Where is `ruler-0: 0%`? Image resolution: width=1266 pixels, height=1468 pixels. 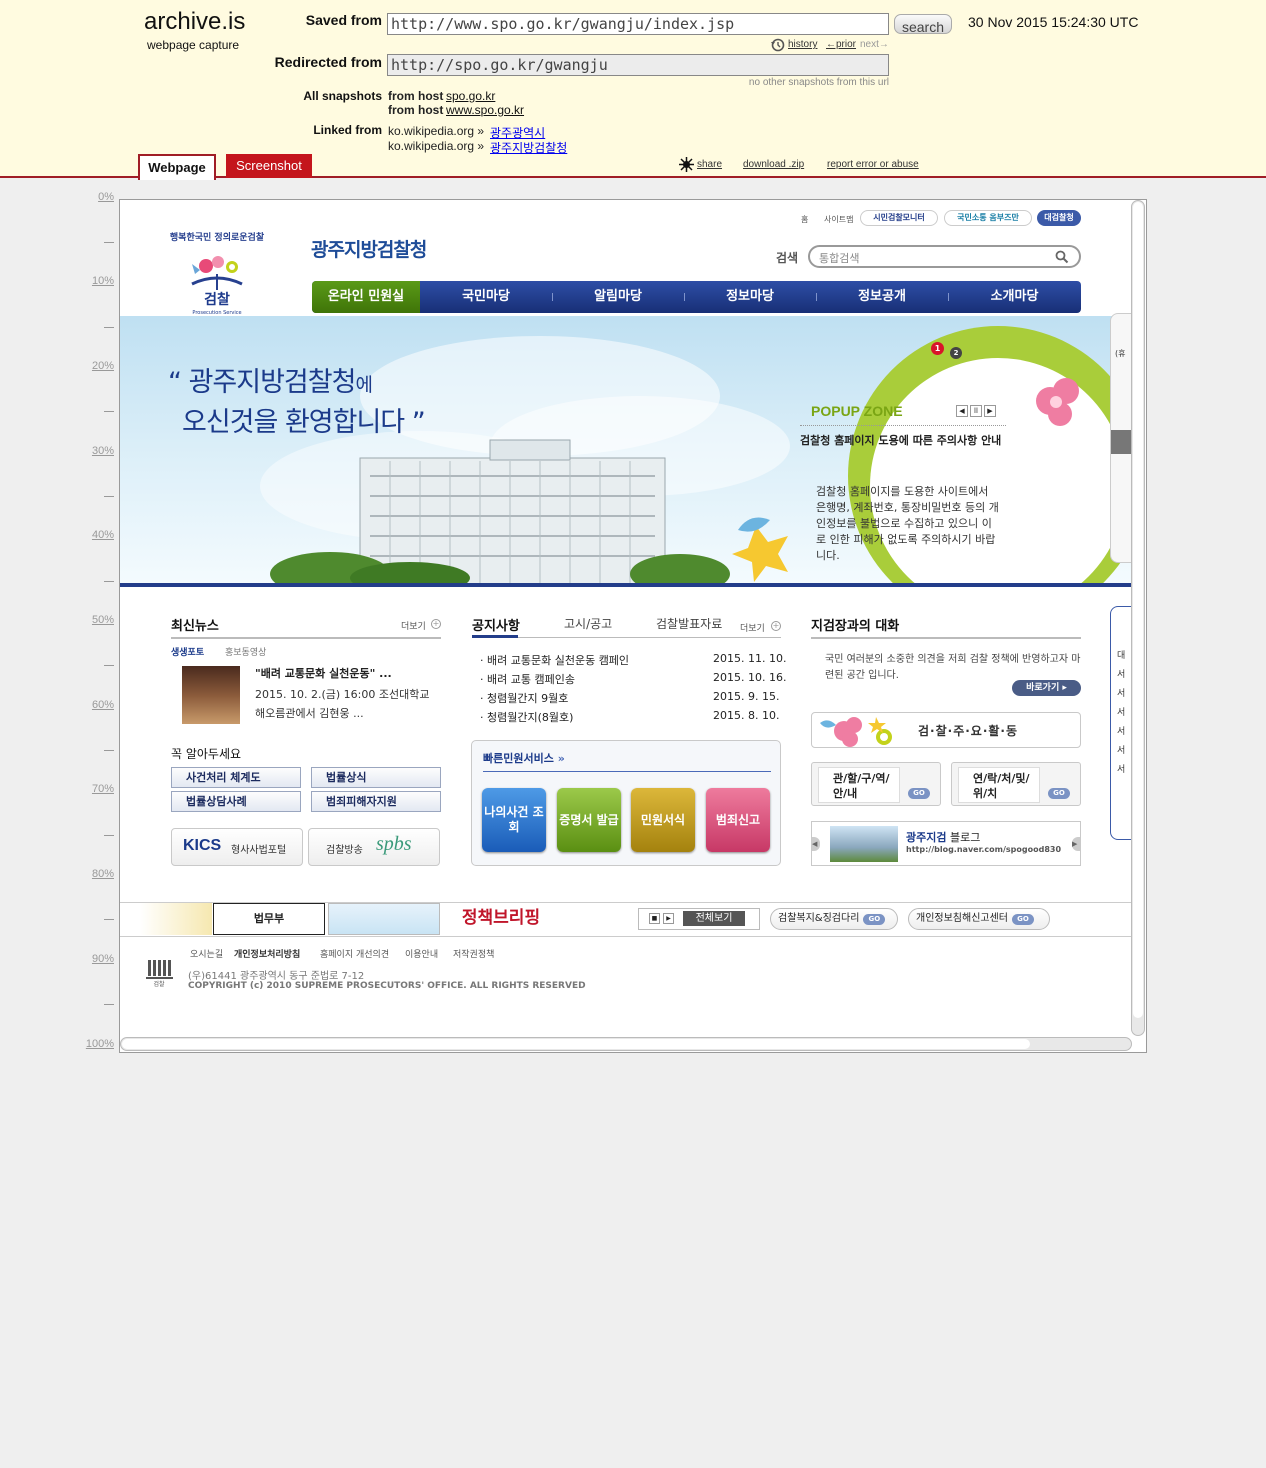 ruler-0: 0% is located at coordinates (97, 197).